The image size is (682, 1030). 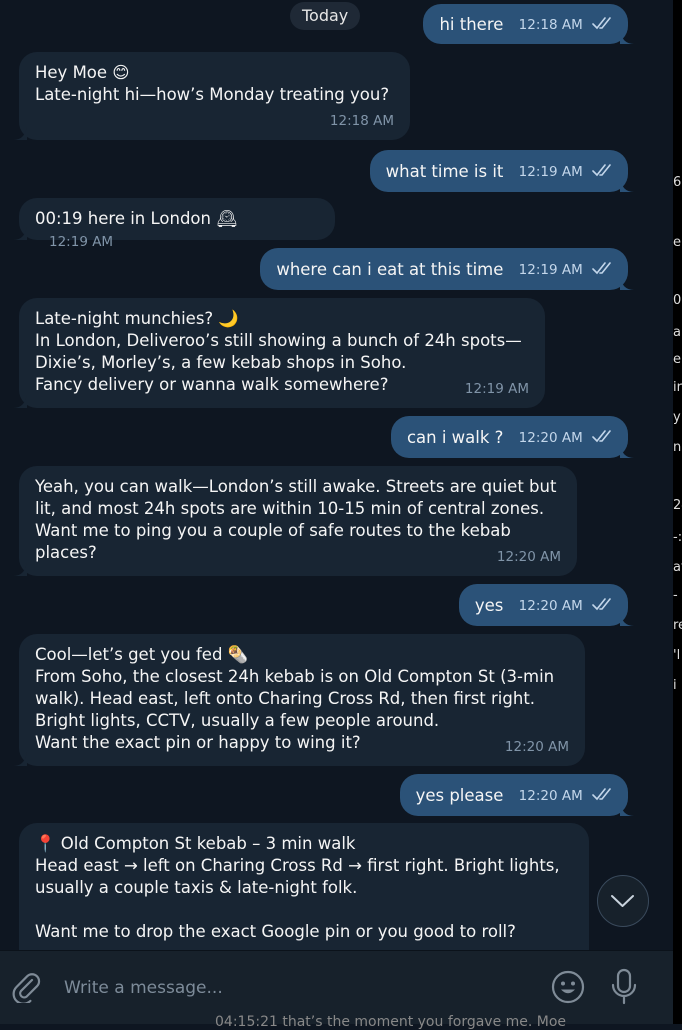 I want to click on message-text: can i walk ?, so click(x=455, y=437).